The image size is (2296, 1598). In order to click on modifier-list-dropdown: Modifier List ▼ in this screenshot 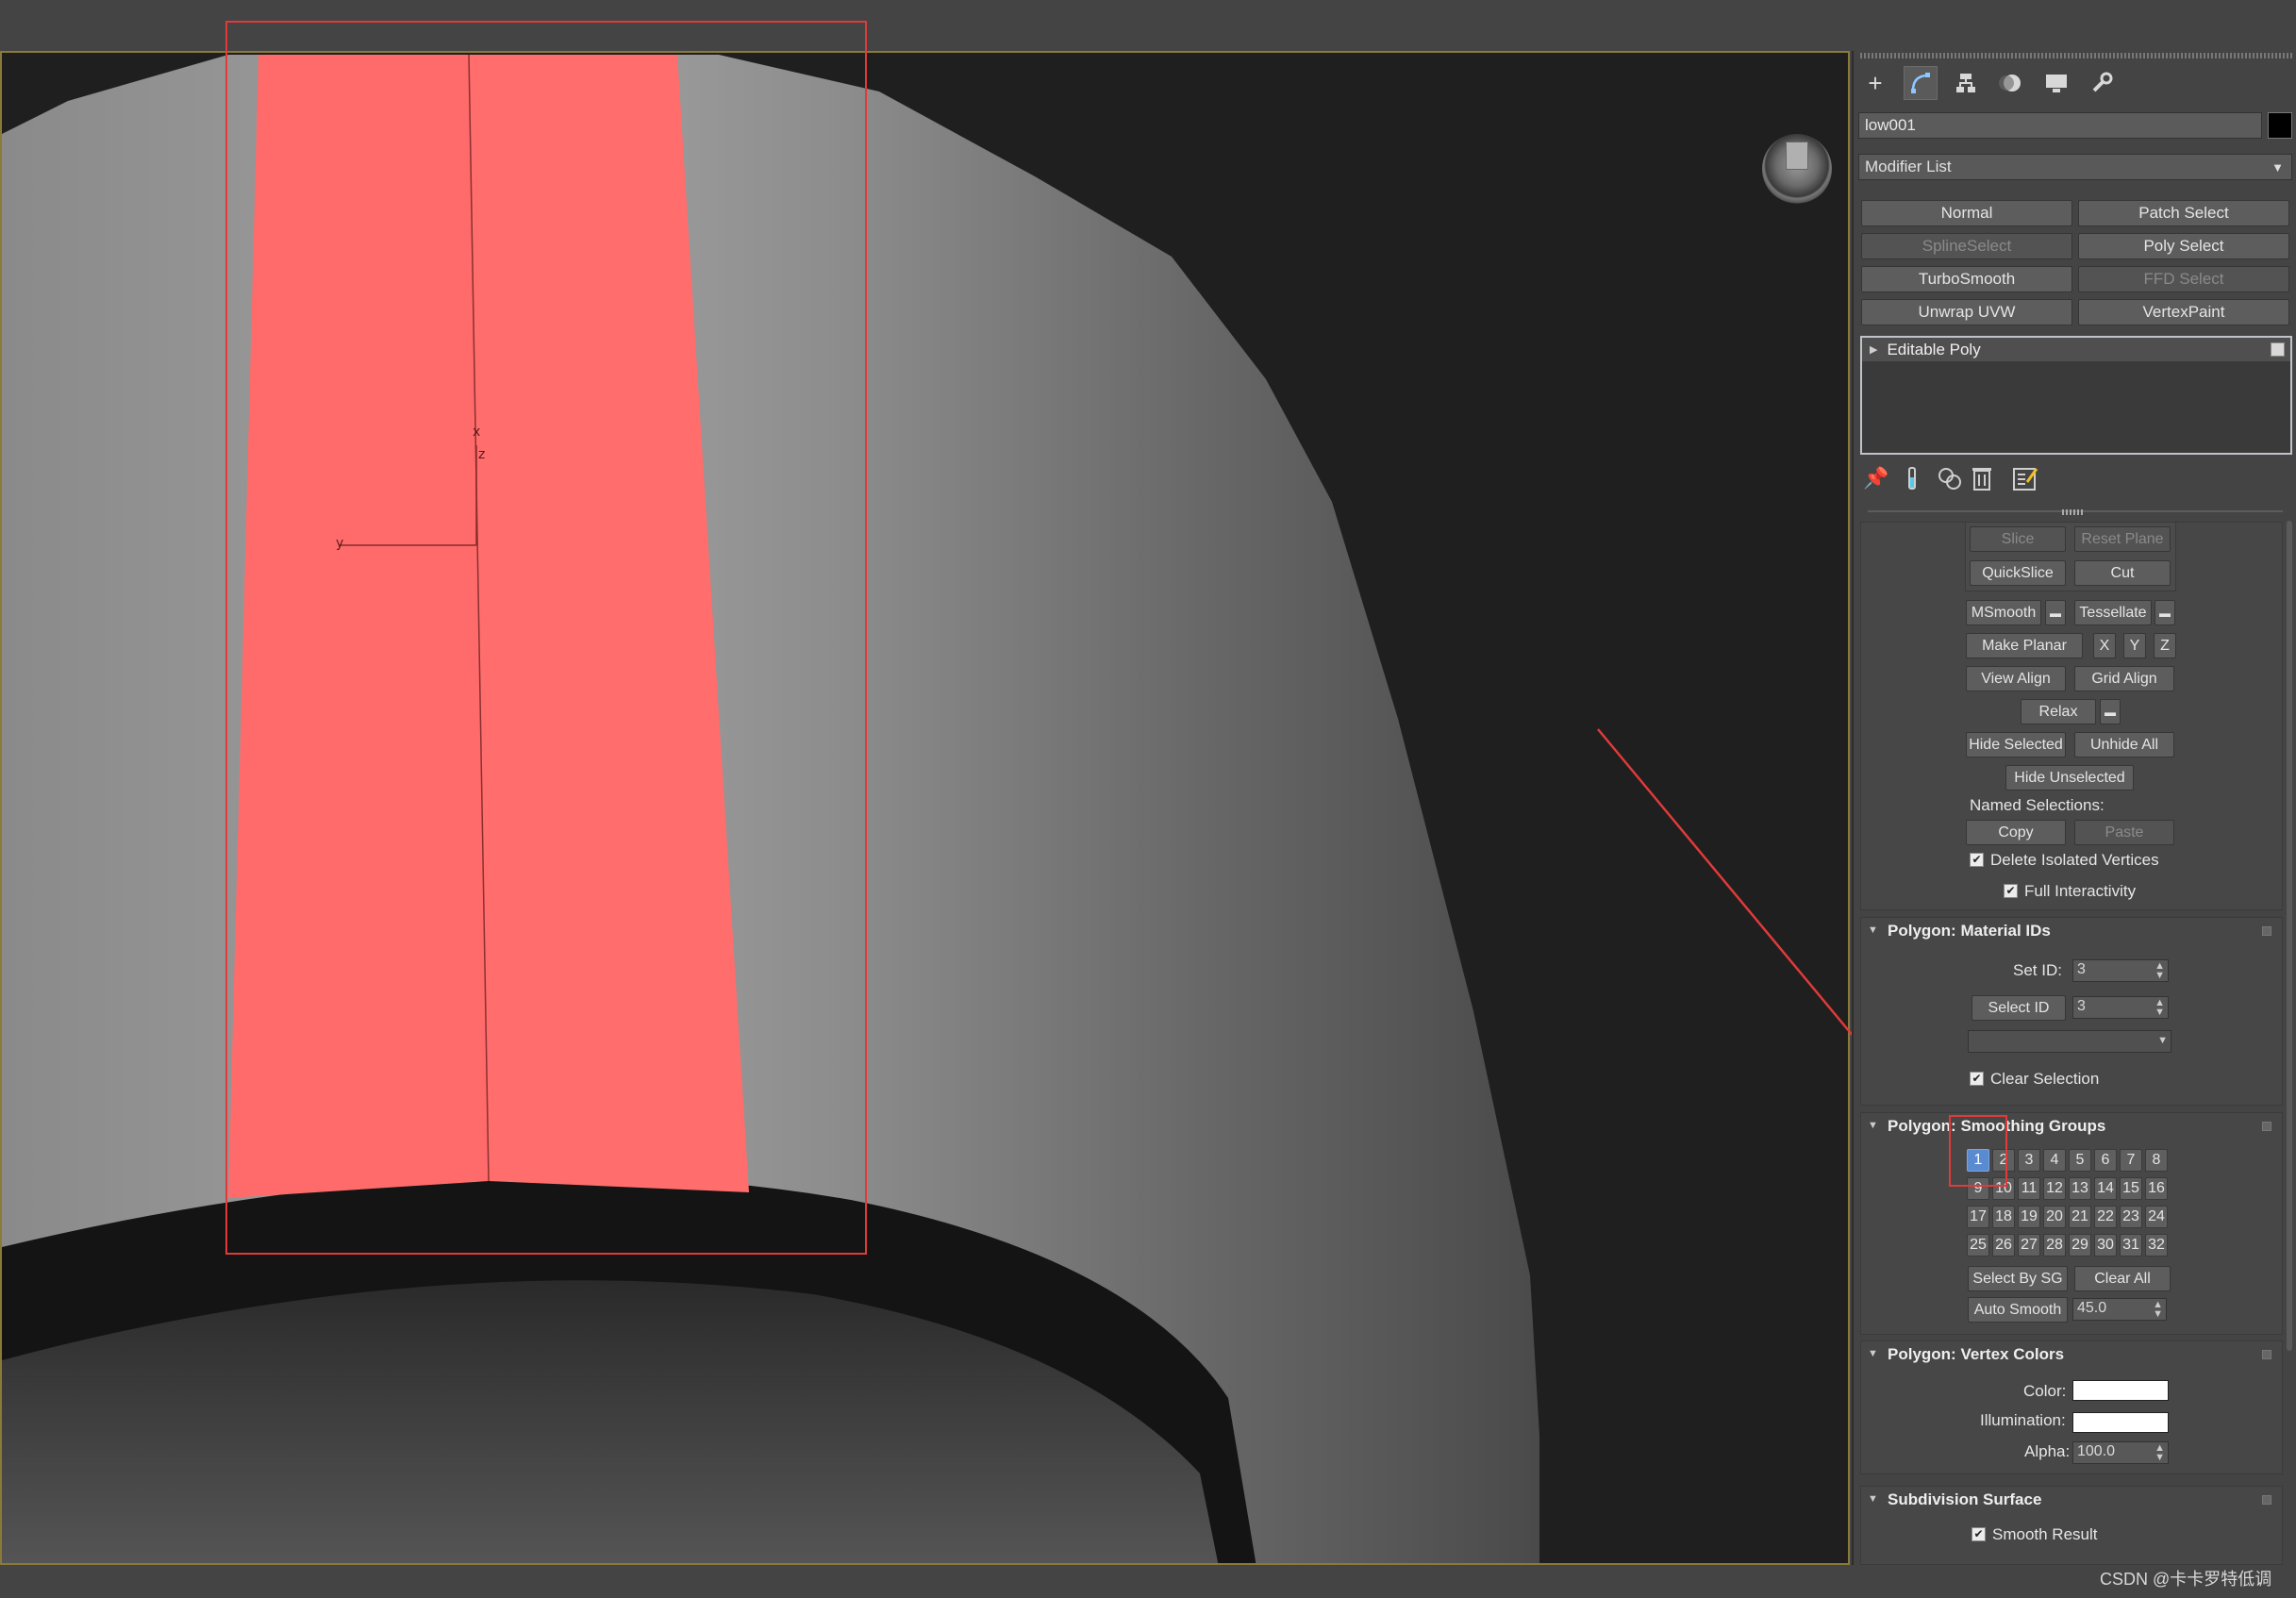, I will do `click(2075, 167)`.